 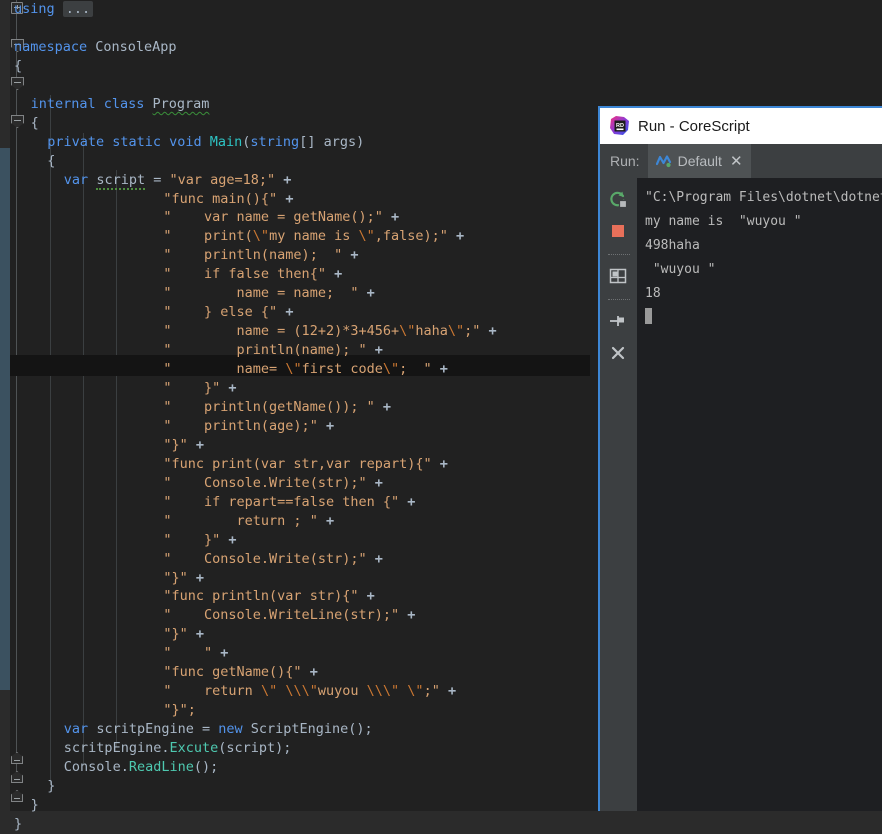 I want to click on run-tab-default: Default ✕, so click(x=699, y=161).